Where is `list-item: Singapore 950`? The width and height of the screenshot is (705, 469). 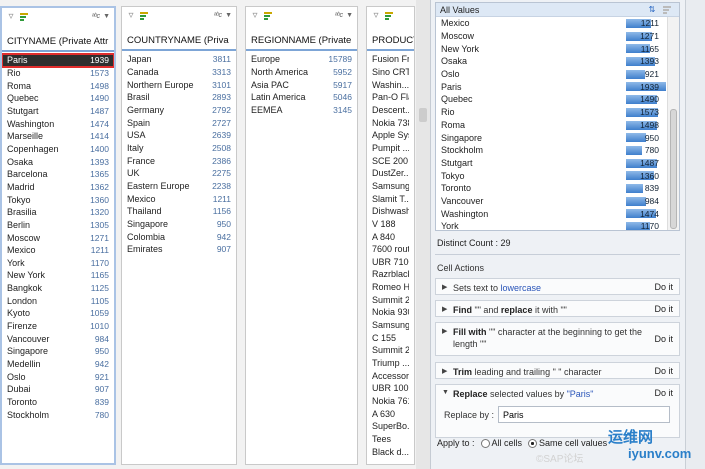
list-item: Singapore 950 is located at coordinates (557, 137).